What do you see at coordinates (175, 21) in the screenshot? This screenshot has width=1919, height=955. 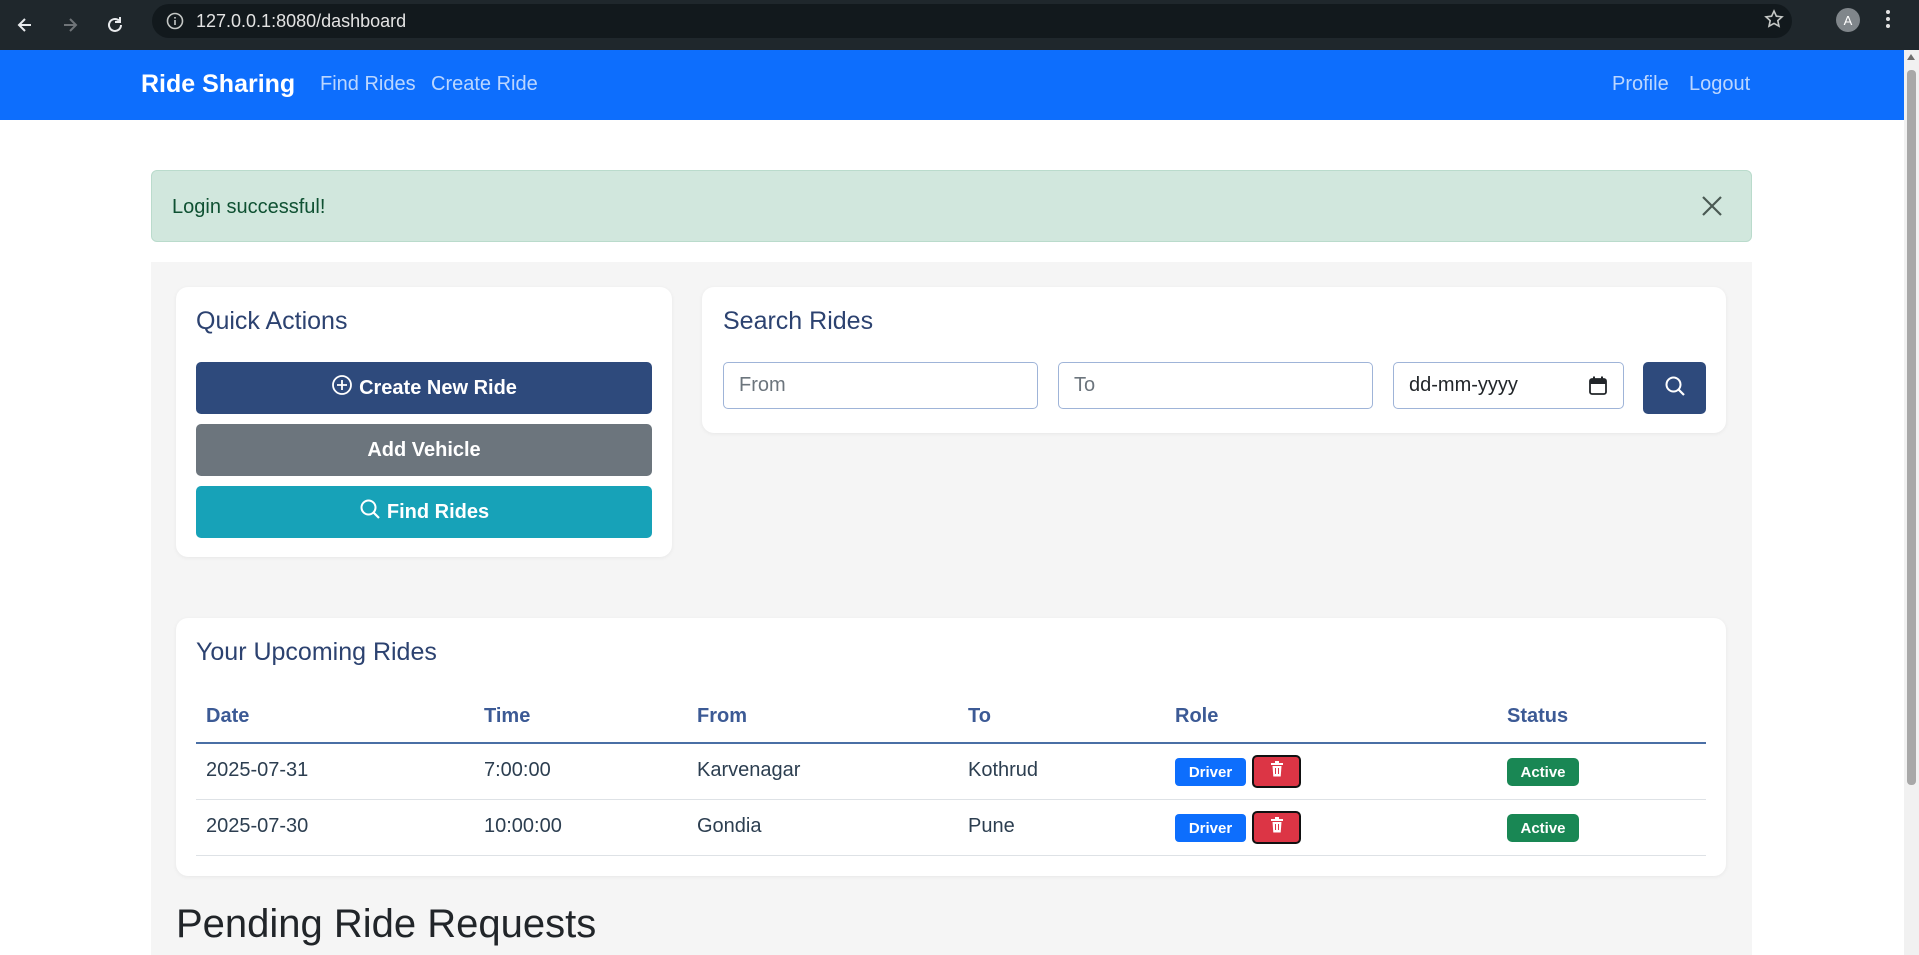 I see `site-info-icon` at bounding box center [175, 21].